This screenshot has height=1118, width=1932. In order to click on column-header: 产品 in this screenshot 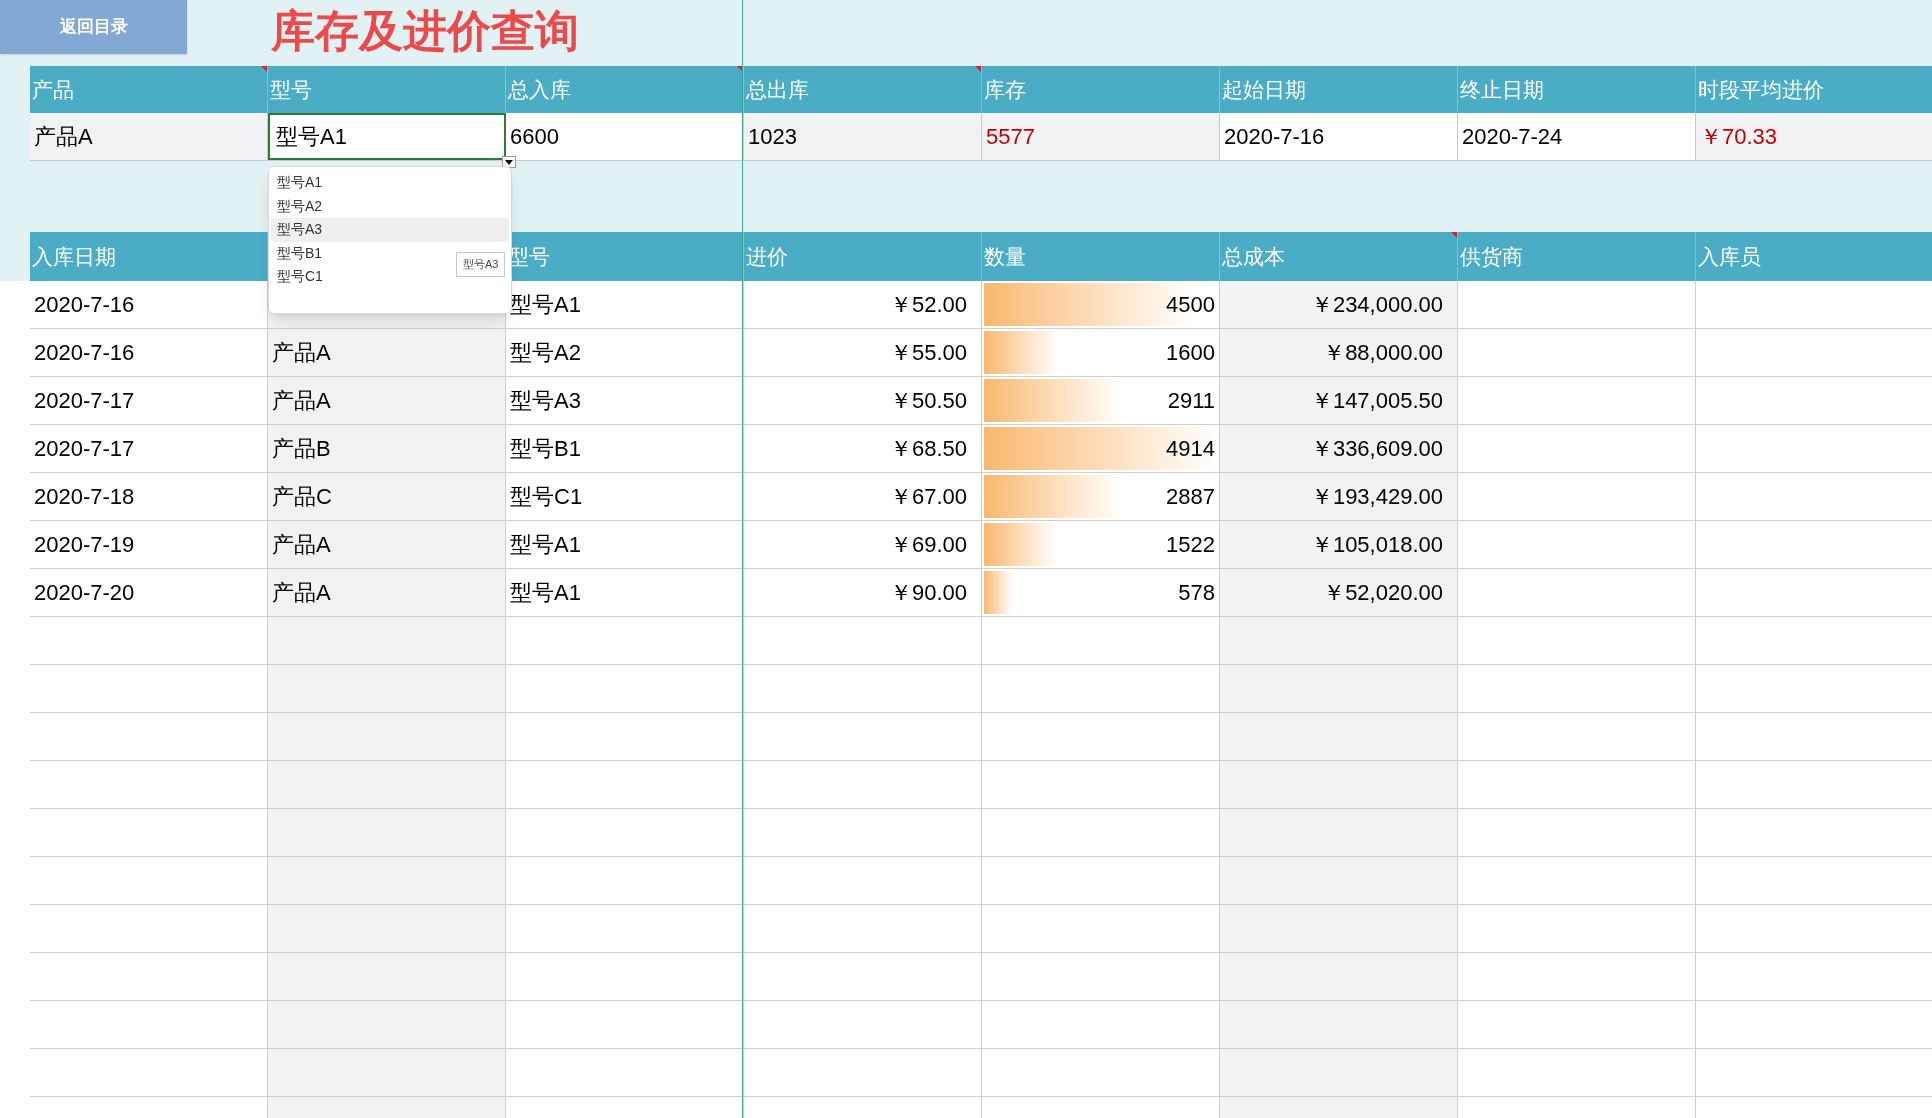, I will do `click(53, 89)`.